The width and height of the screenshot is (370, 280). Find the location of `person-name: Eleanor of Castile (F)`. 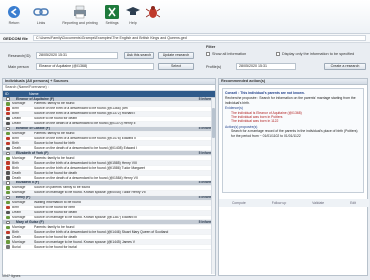

person-name: Eleanor of Castile (F) is located at coordinates (33, 128).